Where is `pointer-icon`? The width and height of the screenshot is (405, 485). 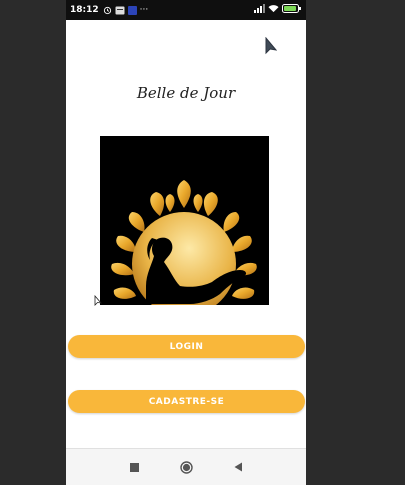 pointer-icon is located at coordinates (98, 301).